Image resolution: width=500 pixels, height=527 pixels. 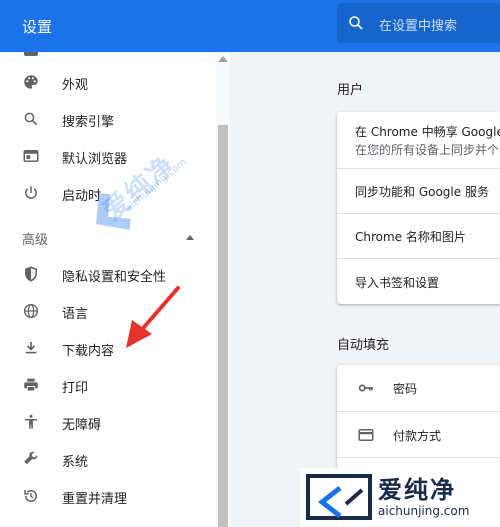 What do you see at coordinates (107, 422) in the screenshot?
I see `sidebar-item-accessibility: 无障碍` at bounding box center [107, 422].